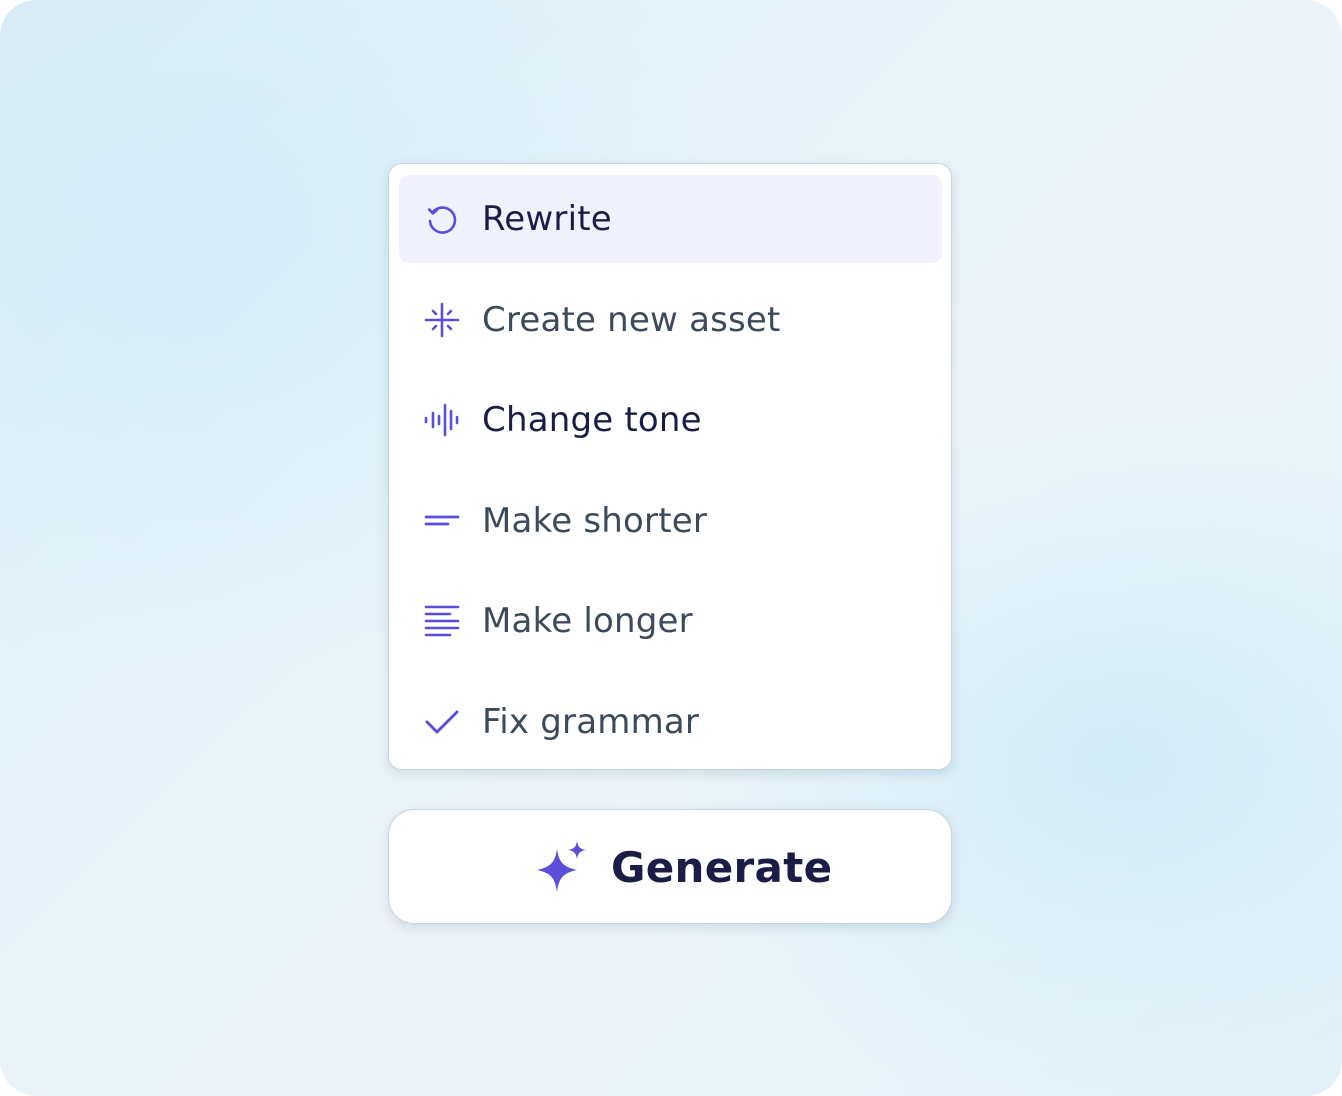 This screenshot has height=1096, width=1342. I want to click on generate-label: Generate, so click(722, 867).